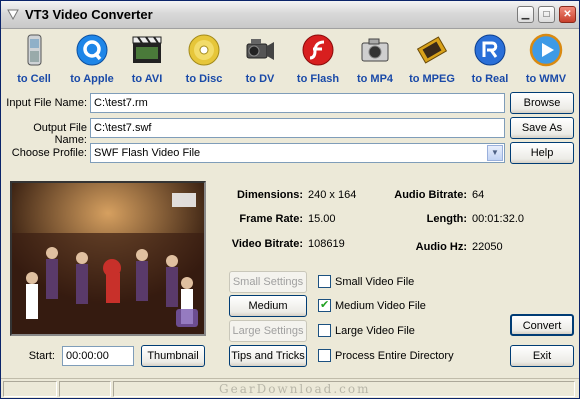 This screenshot has height=399, width=580. I want to click on large-video-file-label: Large Video File, so click(375, 331).